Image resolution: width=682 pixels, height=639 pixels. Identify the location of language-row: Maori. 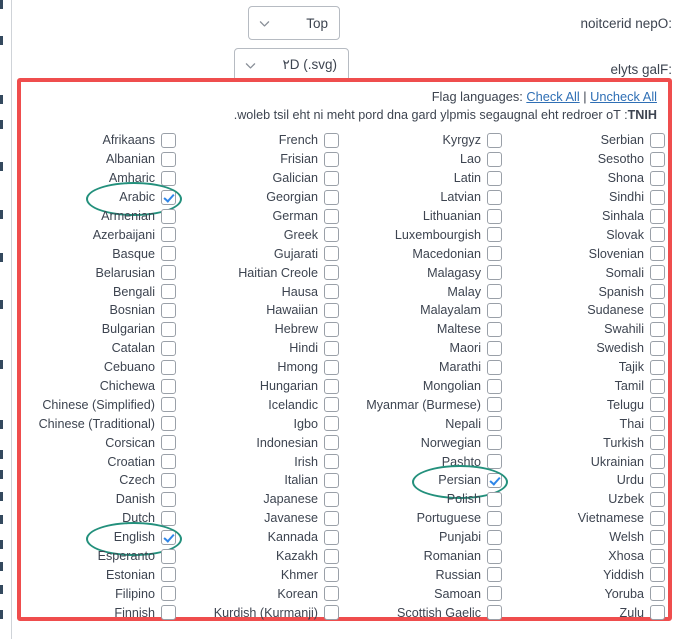
(428, 348).